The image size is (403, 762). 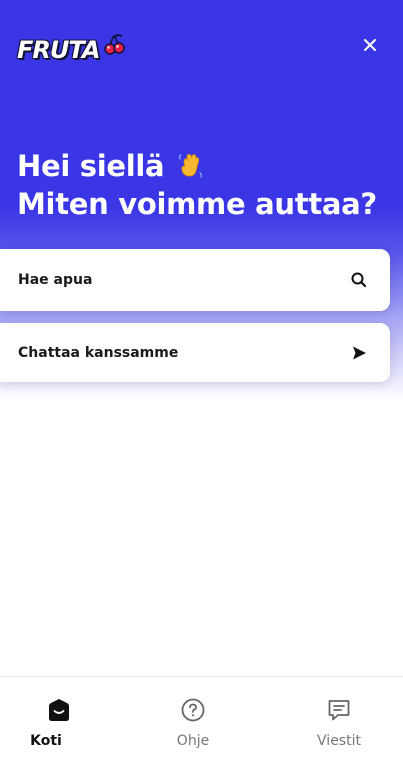 I want to click on waving-hand-icon, so click(x=191, y=166).